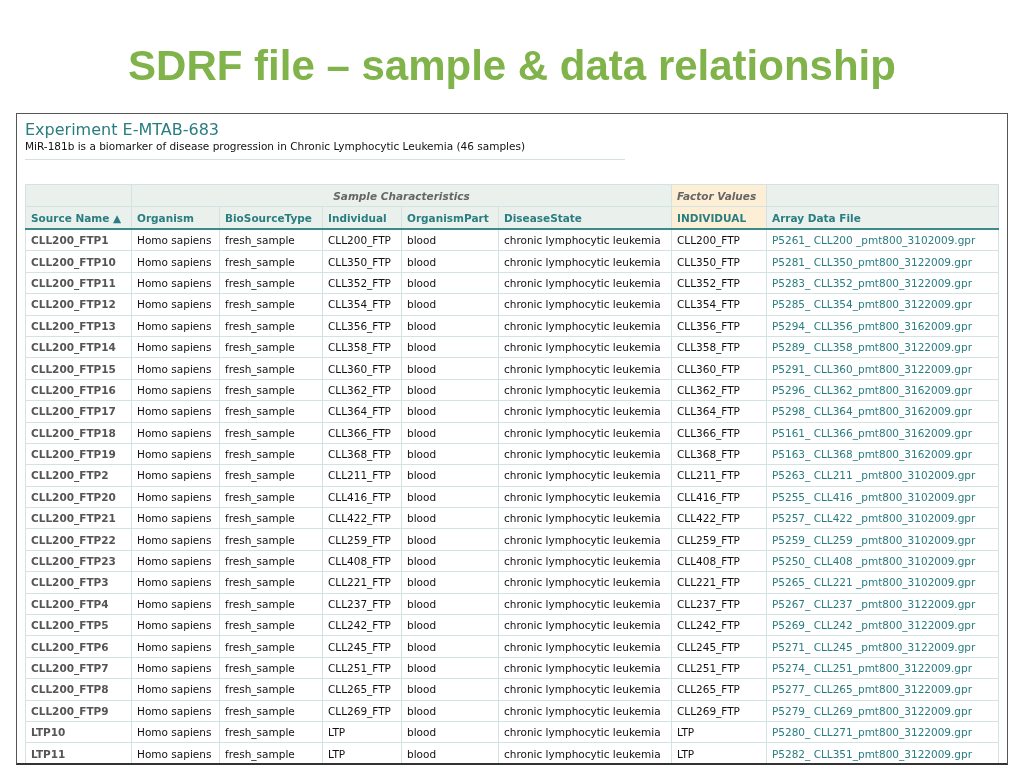 Image resolution: width=1024 pixels, height=768 pixels. I want to click on table-cell: CLL364_FTP, so click(362, 411).